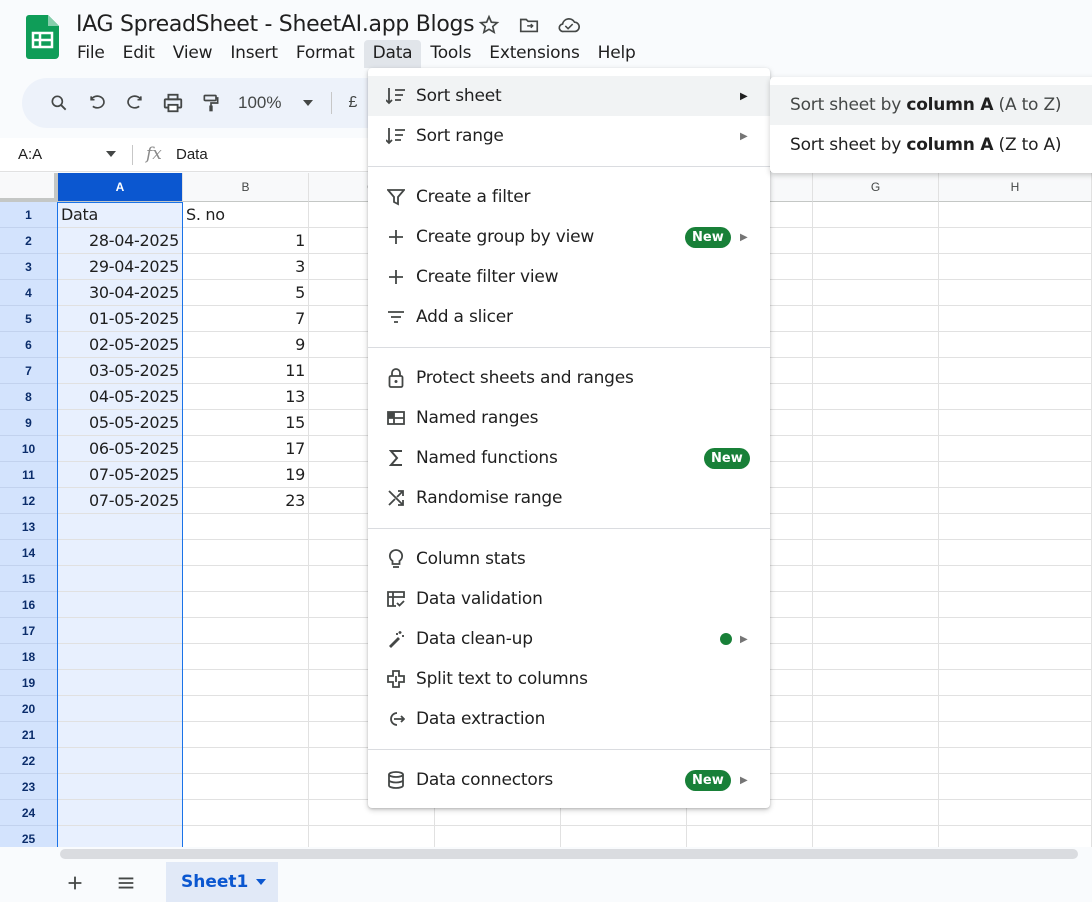 The width and height of the screenshot is (1092, 902). What do you see at coordinates (569, 679) in the screenshot?
I see `menu-item-split-text: Split text to columns` at bounding box center [569, 679].